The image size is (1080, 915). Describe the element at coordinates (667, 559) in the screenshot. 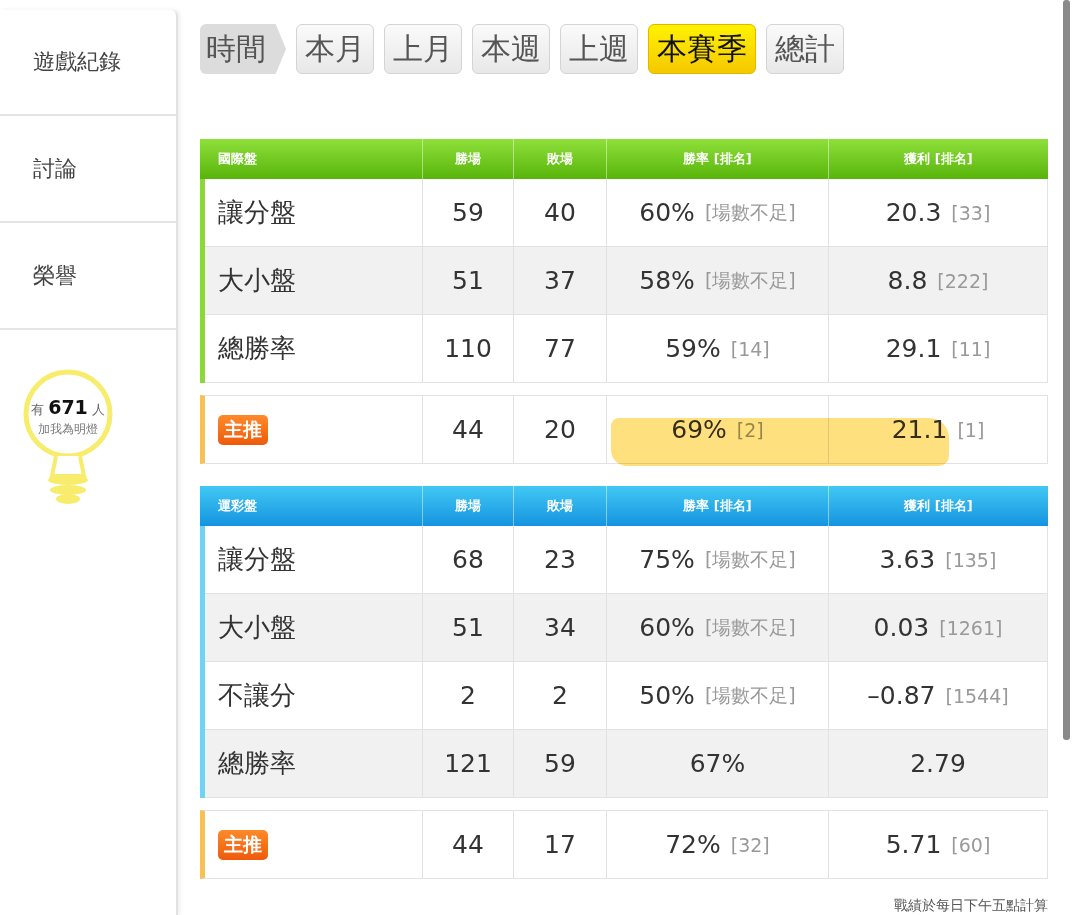

I see `win-rate-value: 75%` at that location.